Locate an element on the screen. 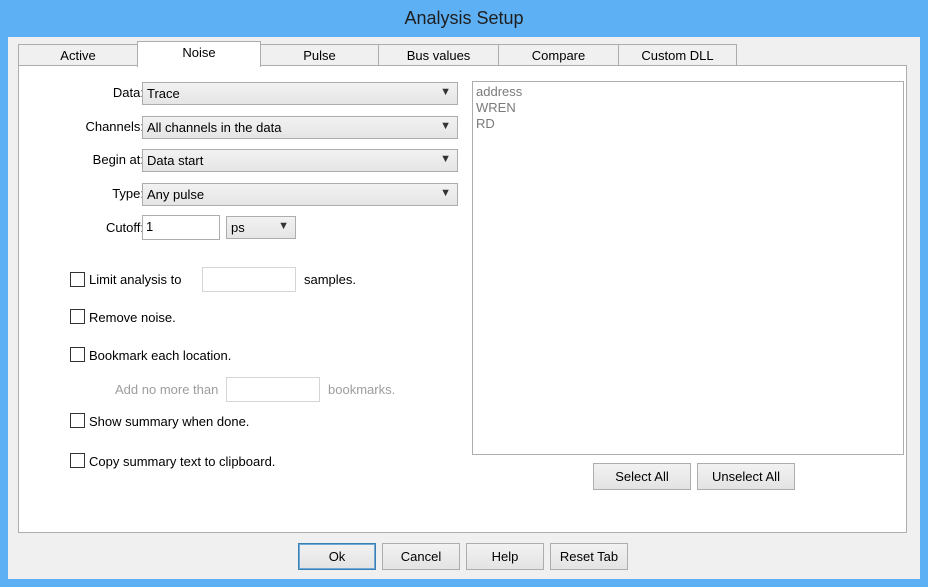 The height and width of the screenshot is (587, 928). begin-at-label: Begin at: is located at coordinates (118, 159).